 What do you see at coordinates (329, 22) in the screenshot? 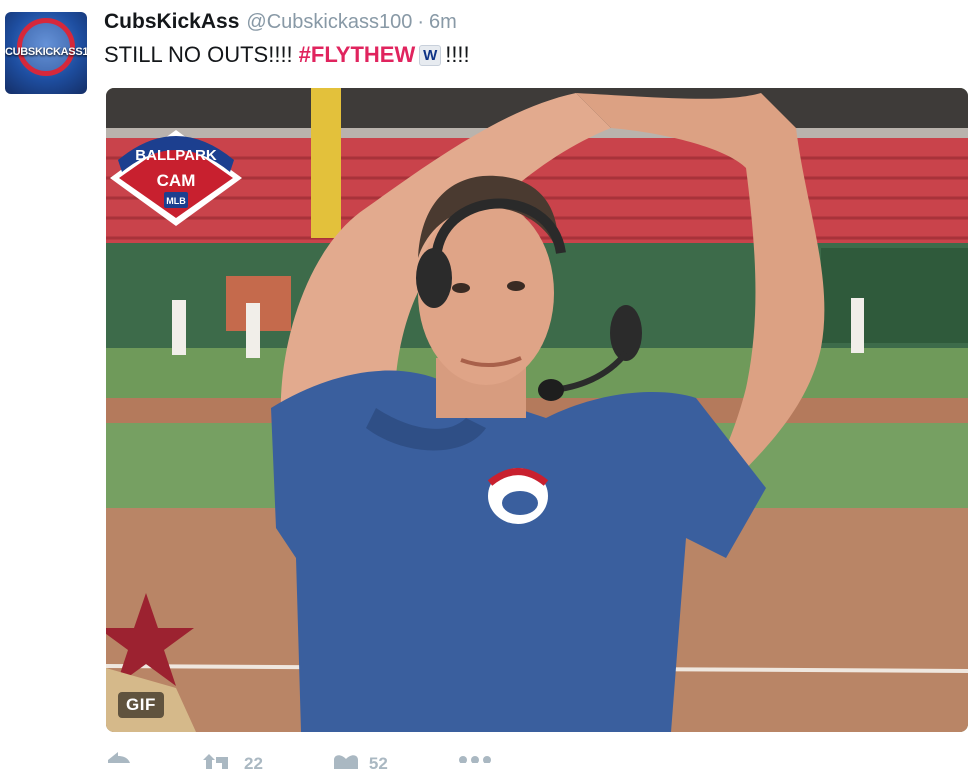
I see `user-handle: @Cubskickass100` at bounding box center [329, 22].